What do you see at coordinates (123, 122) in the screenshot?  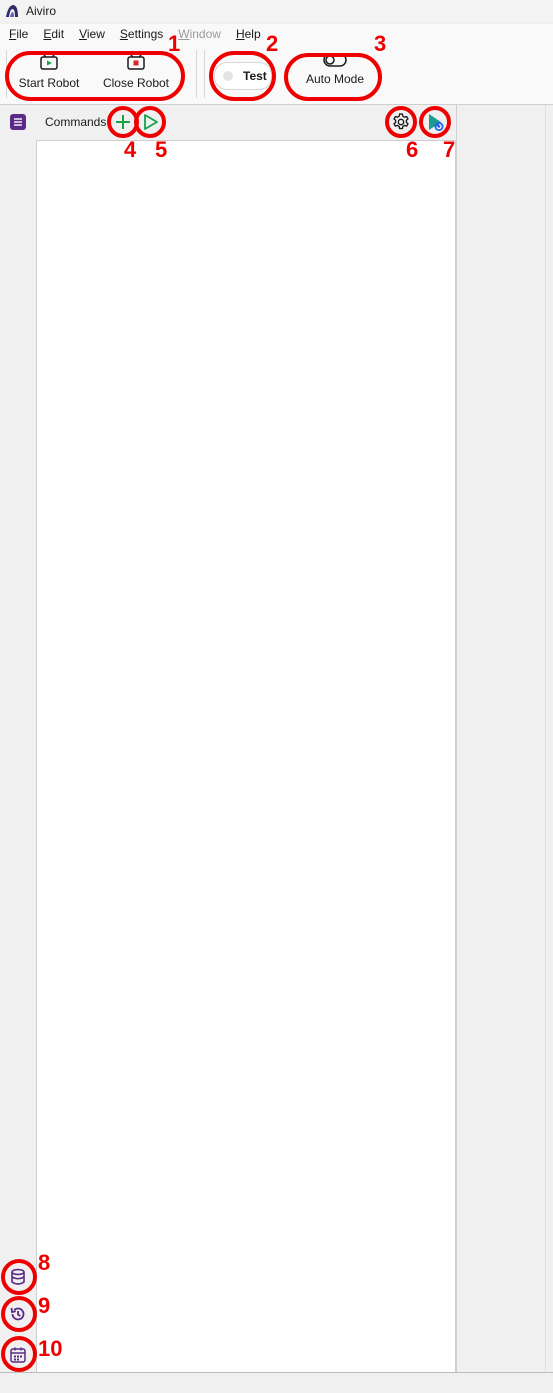 I see `add-command-icon` at bounding box center [123, 122].